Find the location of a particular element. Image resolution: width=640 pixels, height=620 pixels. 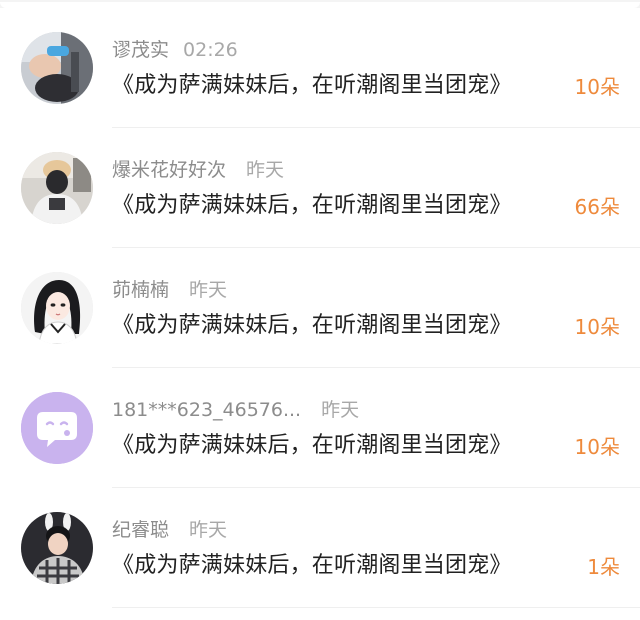

sender-line: 181***623_46576... 昨天 is located at coordinates (235, 410).